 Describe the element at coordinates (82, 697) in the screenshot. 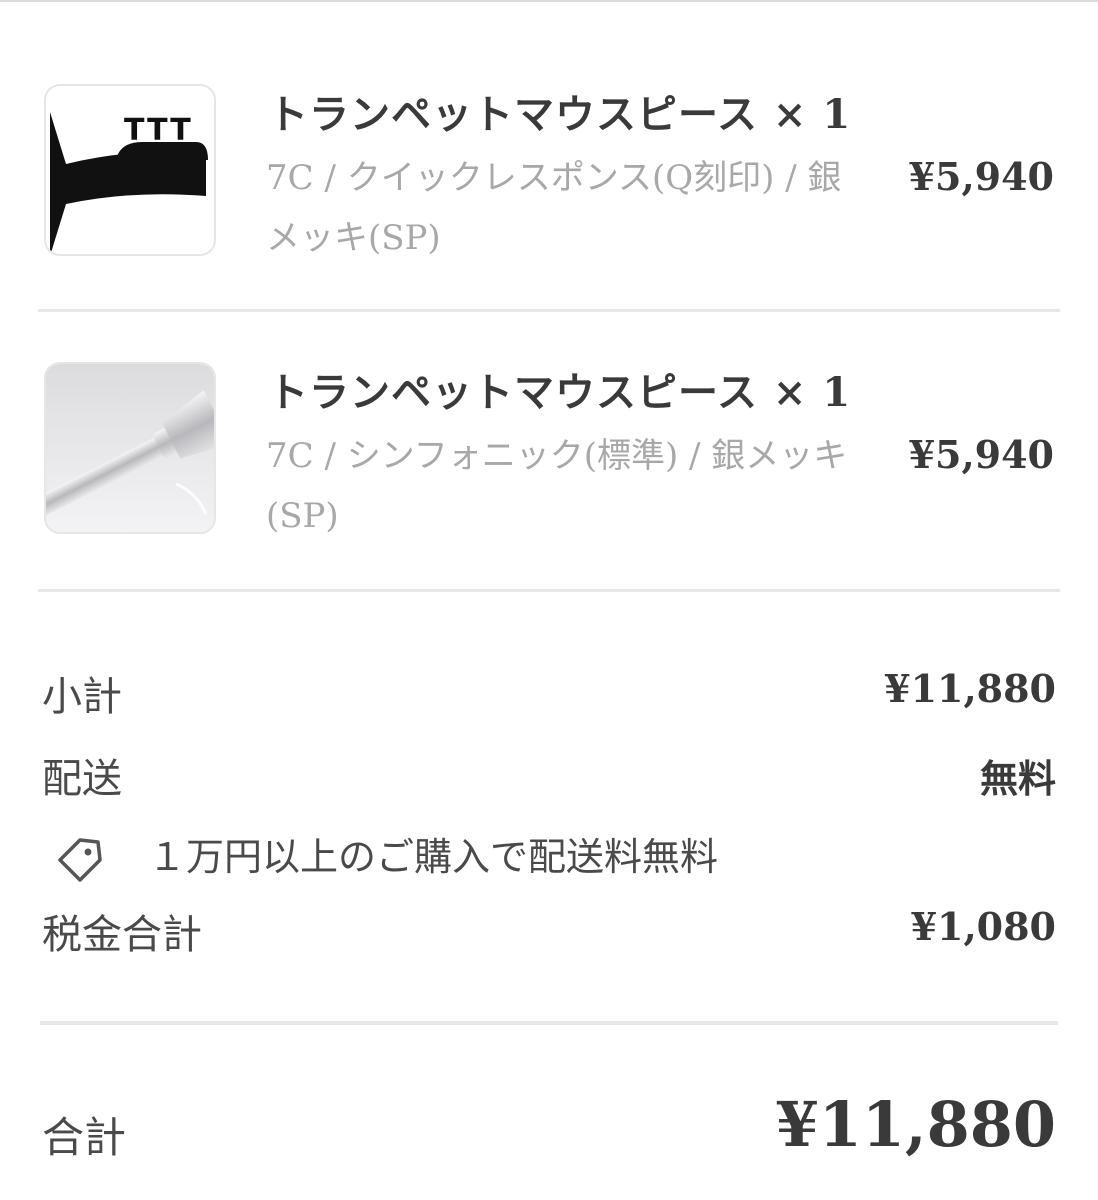

I see `subtotal-label: 小計` at that location.